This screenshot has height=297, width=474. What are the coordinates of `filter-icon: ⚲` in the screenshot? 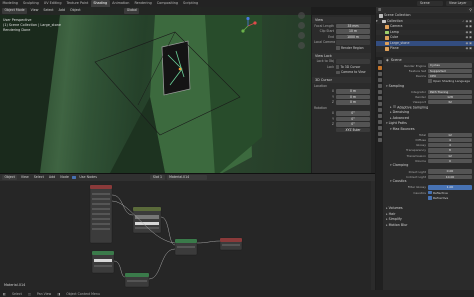 It's located at (470, 10).